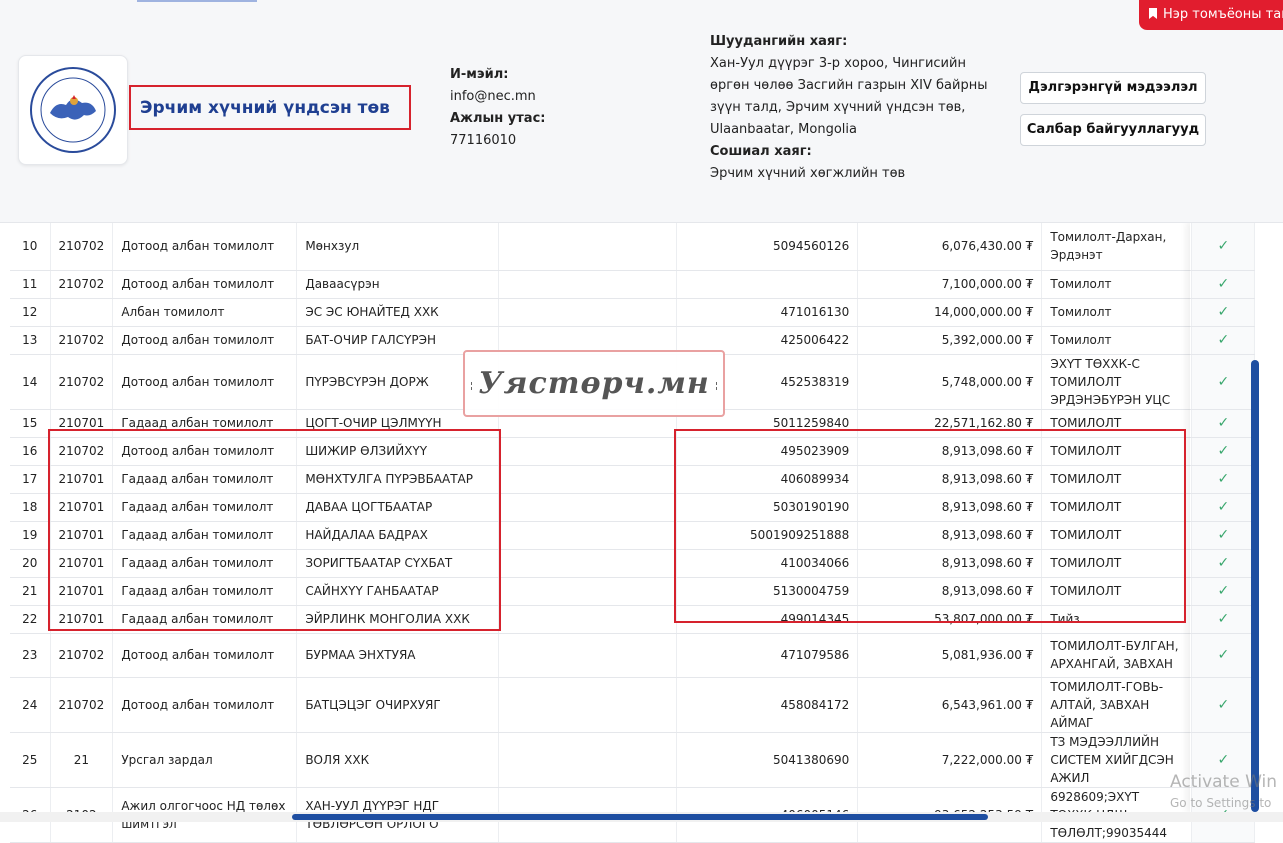 The width and height of the screenshot is (1283, 843). What do you see at coordinates (30, 507) in the screenshot?
I see `row-number-cell: 18` at bounding box center [30, 507].